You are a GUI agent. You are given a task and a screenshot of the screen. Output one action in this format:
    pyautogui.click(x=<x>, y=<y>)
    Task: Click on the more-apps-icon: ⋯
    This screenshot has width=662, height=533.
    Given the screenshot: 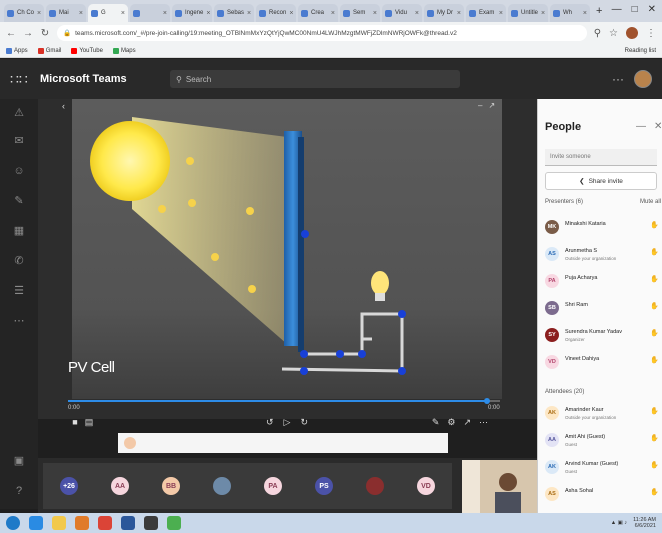 What is the action you would take?
    pyautogui.click(x=19, y=321)
    